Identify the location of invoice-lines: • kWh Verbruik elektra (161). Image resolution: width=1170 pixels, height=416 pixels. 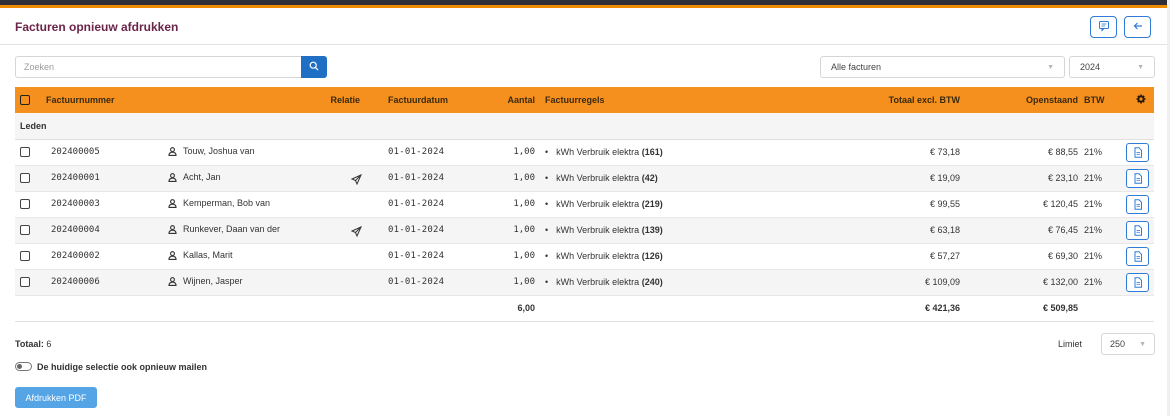
(700, 152).